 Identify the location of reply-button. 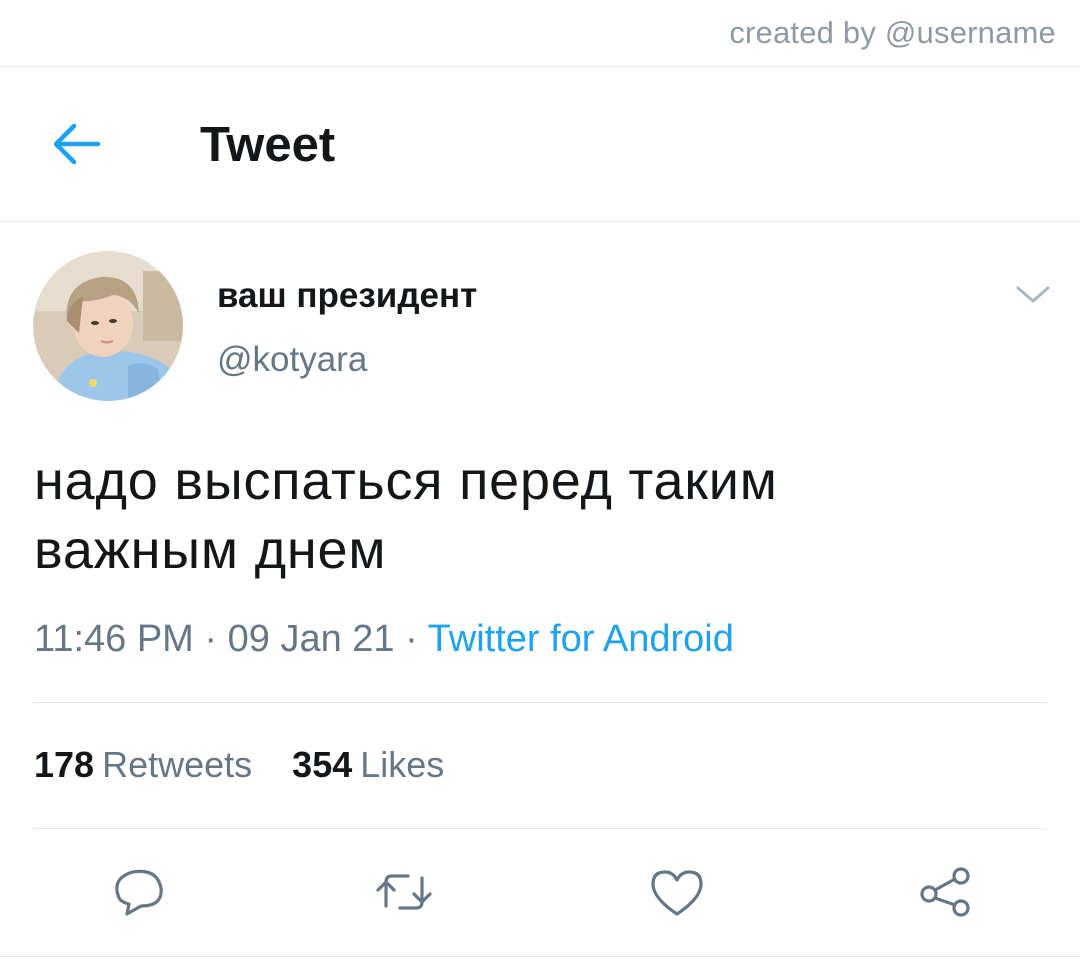
(137, 892).